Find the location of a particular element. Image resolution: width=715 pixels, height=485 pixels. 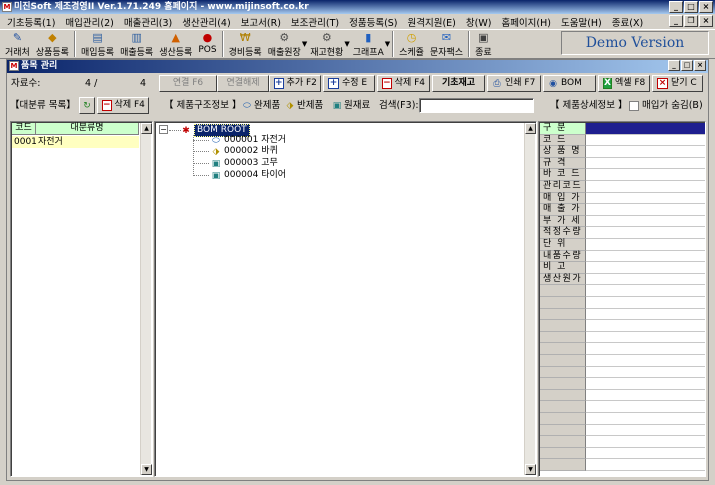

unlink-button: 연결해제 is located at coordinates (243, 83).